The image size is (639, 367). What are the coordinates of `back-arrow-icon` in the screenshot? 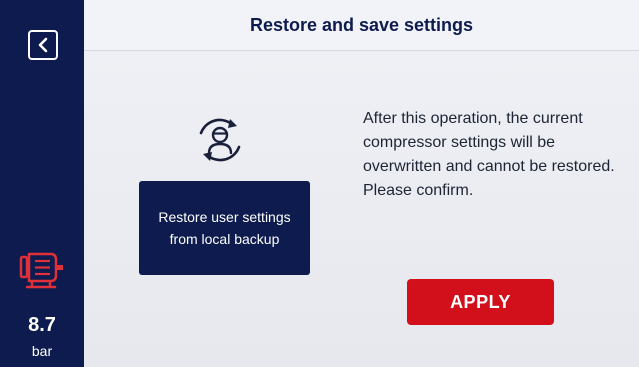 It's located at (43, 45).